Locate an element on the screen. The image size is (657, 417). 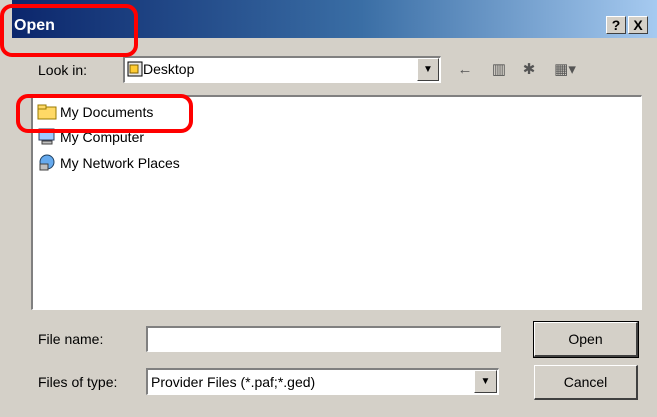
back-arrow-icon: ← is located at coordinates (465, 70).